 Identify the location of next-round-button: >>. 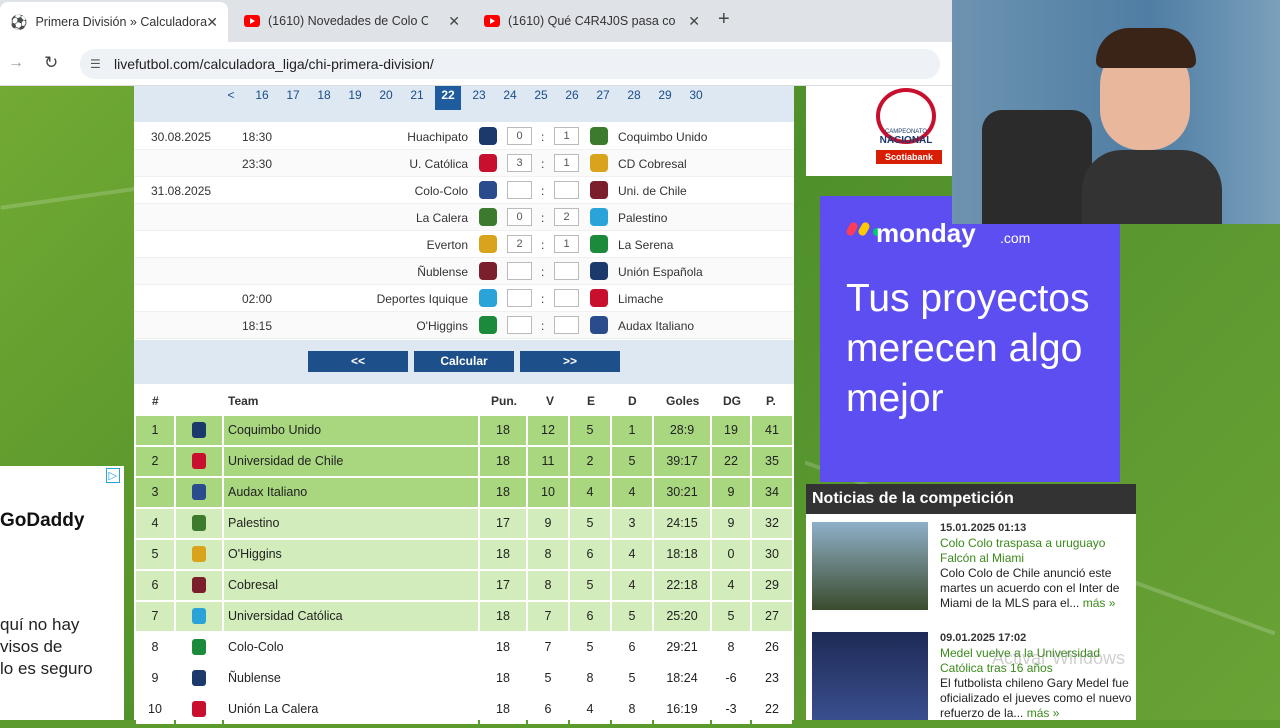
(570, 361).